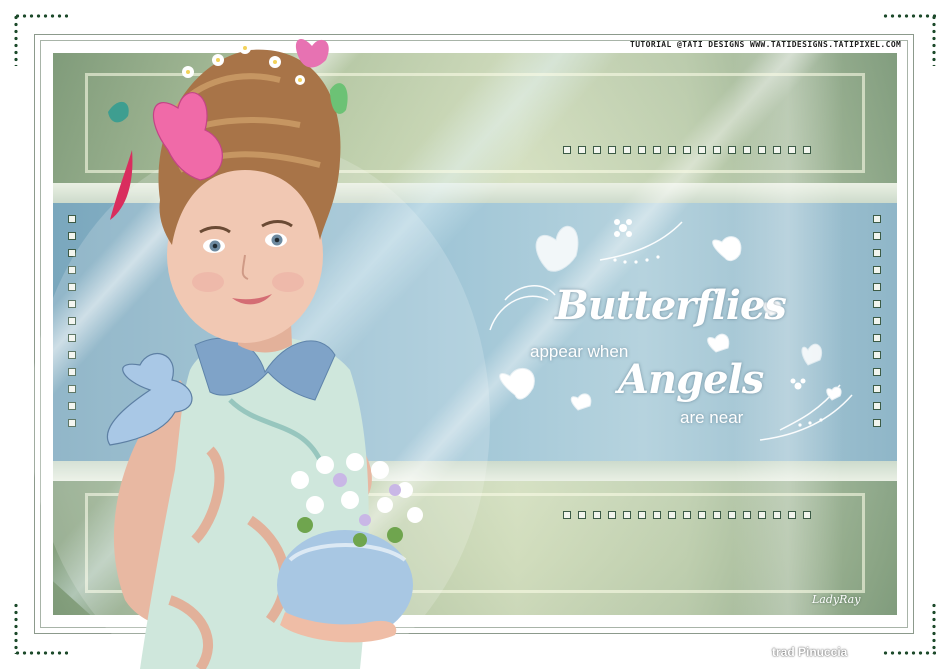 The width and height of the screenshot is (950, 669). What do you see at coordinates (836, 599) in the screenshot?
I see `artist-signature: LadyRay` at bounding box center [836, 599].